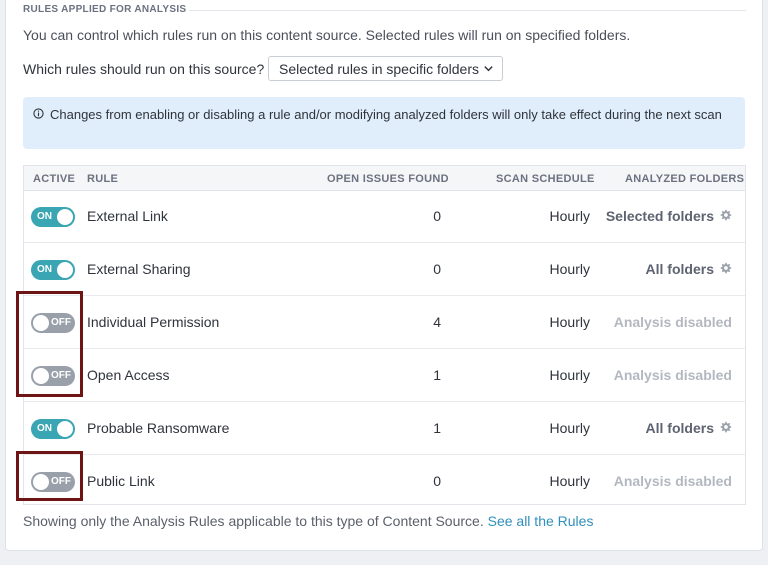 The image size is (768, 565). What do you see at coordinates (158, 428) in the screenshot?
I see `rule-name: Probable Ransomware` at bounding box center [158, 428].